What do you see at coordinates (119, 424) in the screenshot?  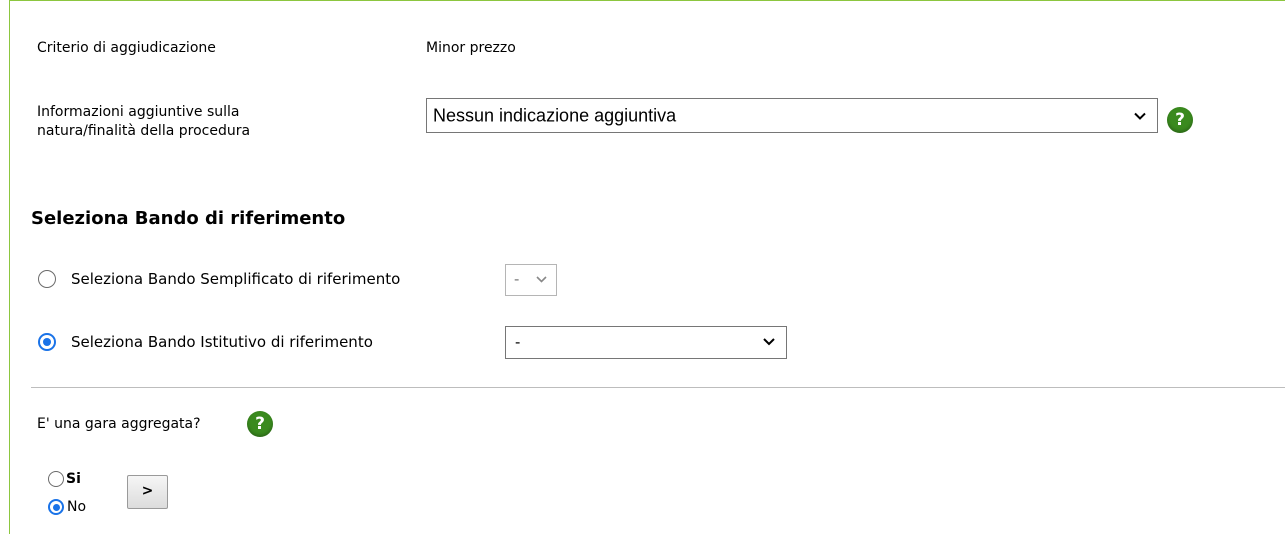 I see `gara-aggregata-question: E' una gara aggregata?` at bounding box center [119, 424].